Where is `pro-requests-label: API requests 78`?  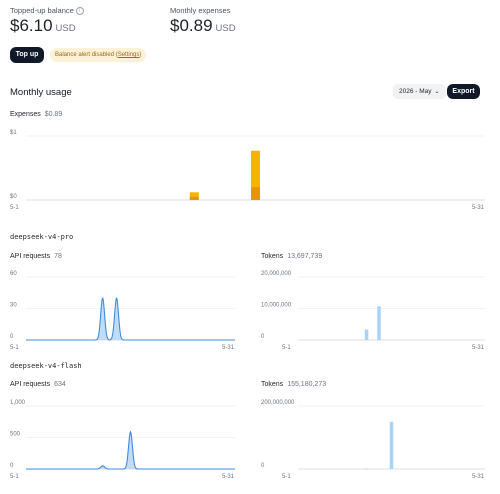
pro-requests-label: API requests 78 is located at coordinates (36, 256).